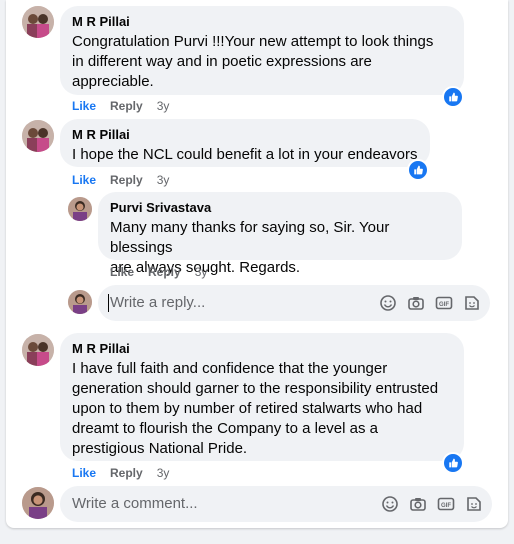 The width and height of the screenshot is (514, 544). What do you see at coordinates (432, 504) in the screenshot?
I see `comment-input-tools: GIF` at bounding box center [432, 504].